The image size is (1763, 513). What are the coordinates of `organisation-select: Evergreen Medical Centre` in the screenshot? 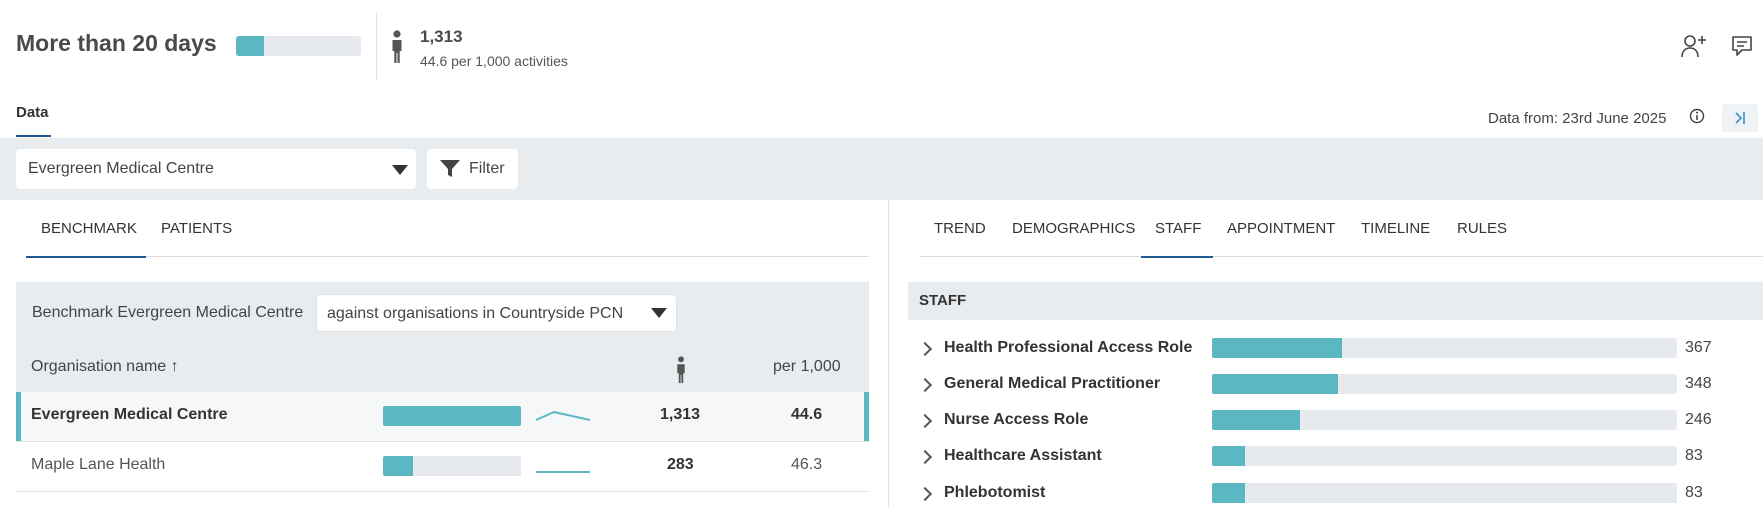 It's located at (216, 169).